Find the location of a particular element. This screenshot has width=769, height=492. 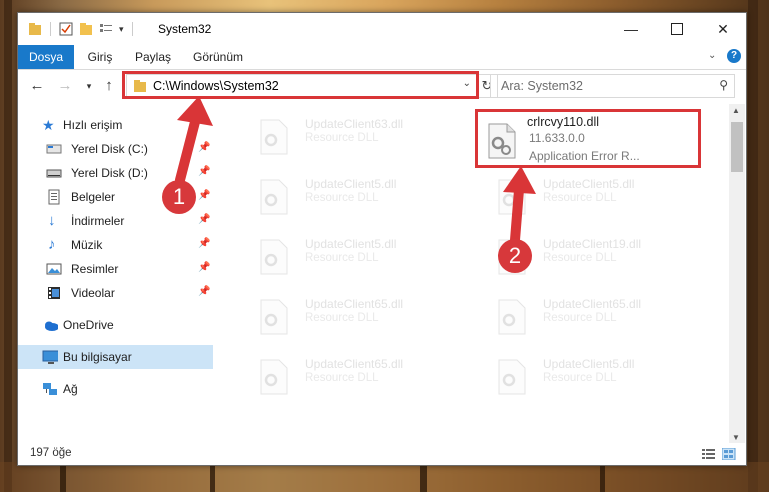

nav-item-this-pc: Bu bilgisayar is located at coordinates (115, 357).